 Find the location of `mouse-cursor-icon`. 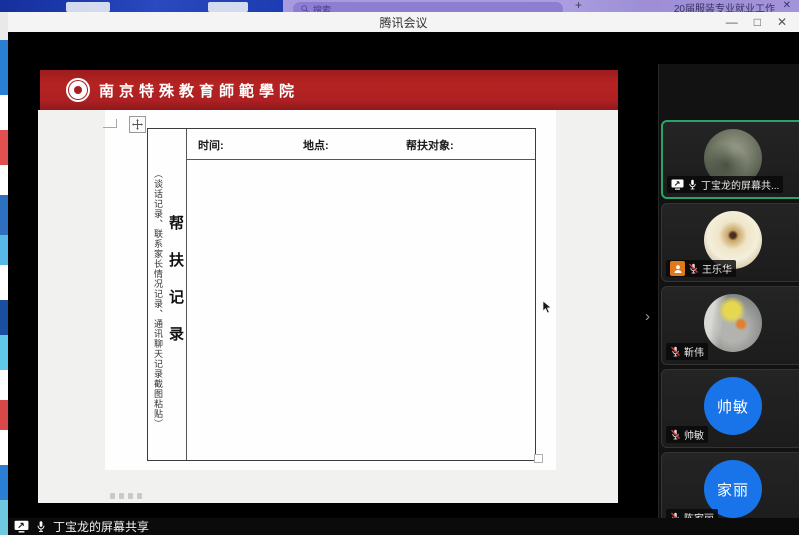

mouse-cursor-icon is located at coordinates (547, 307).